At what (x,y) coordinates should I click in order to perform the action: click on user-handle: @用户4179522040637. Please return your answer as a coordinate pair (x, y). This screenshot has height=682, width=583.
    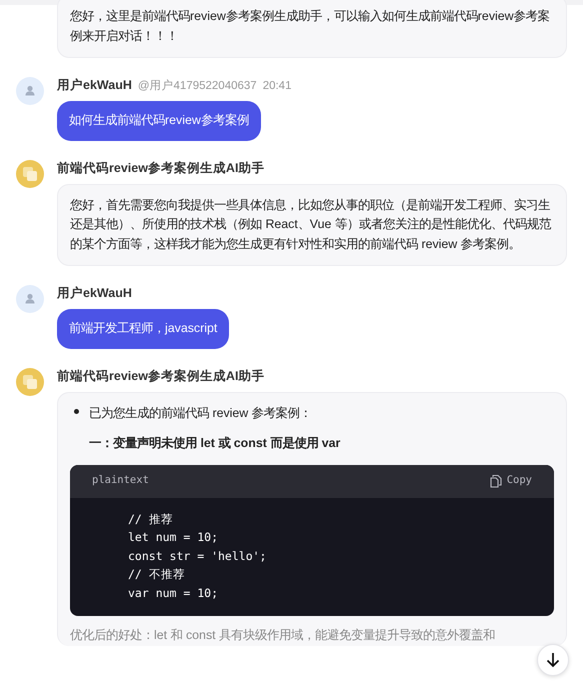
    Looking at the image, I should click on (197, 85).